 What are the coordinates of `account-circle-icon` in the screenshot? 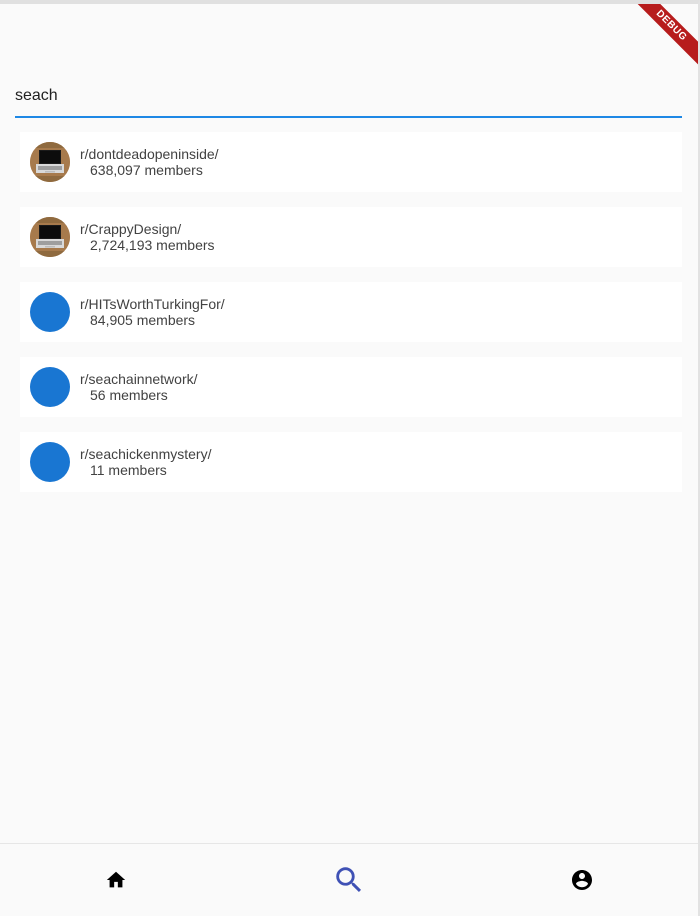 It's located at (581, 880).